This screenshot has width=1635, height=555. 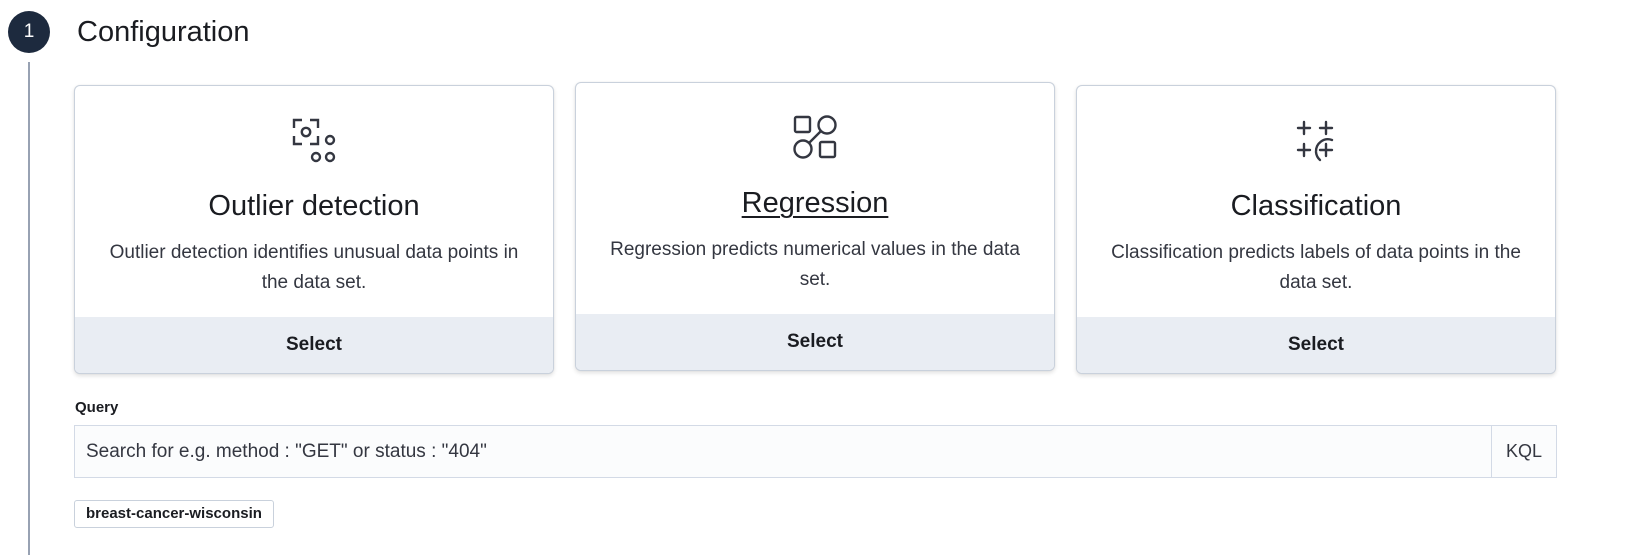 I want to click on kql-language-button: KQL, so click(x=1523, y=451).